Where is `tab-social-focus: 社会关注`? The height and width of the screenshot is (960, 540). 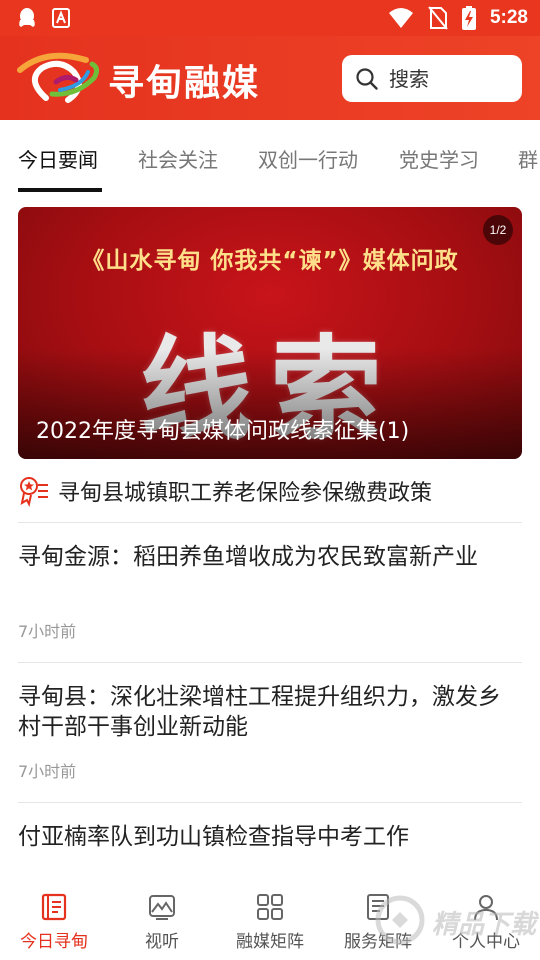
tab-social-focus: 社会关注 is located at coordinates (178, 158).